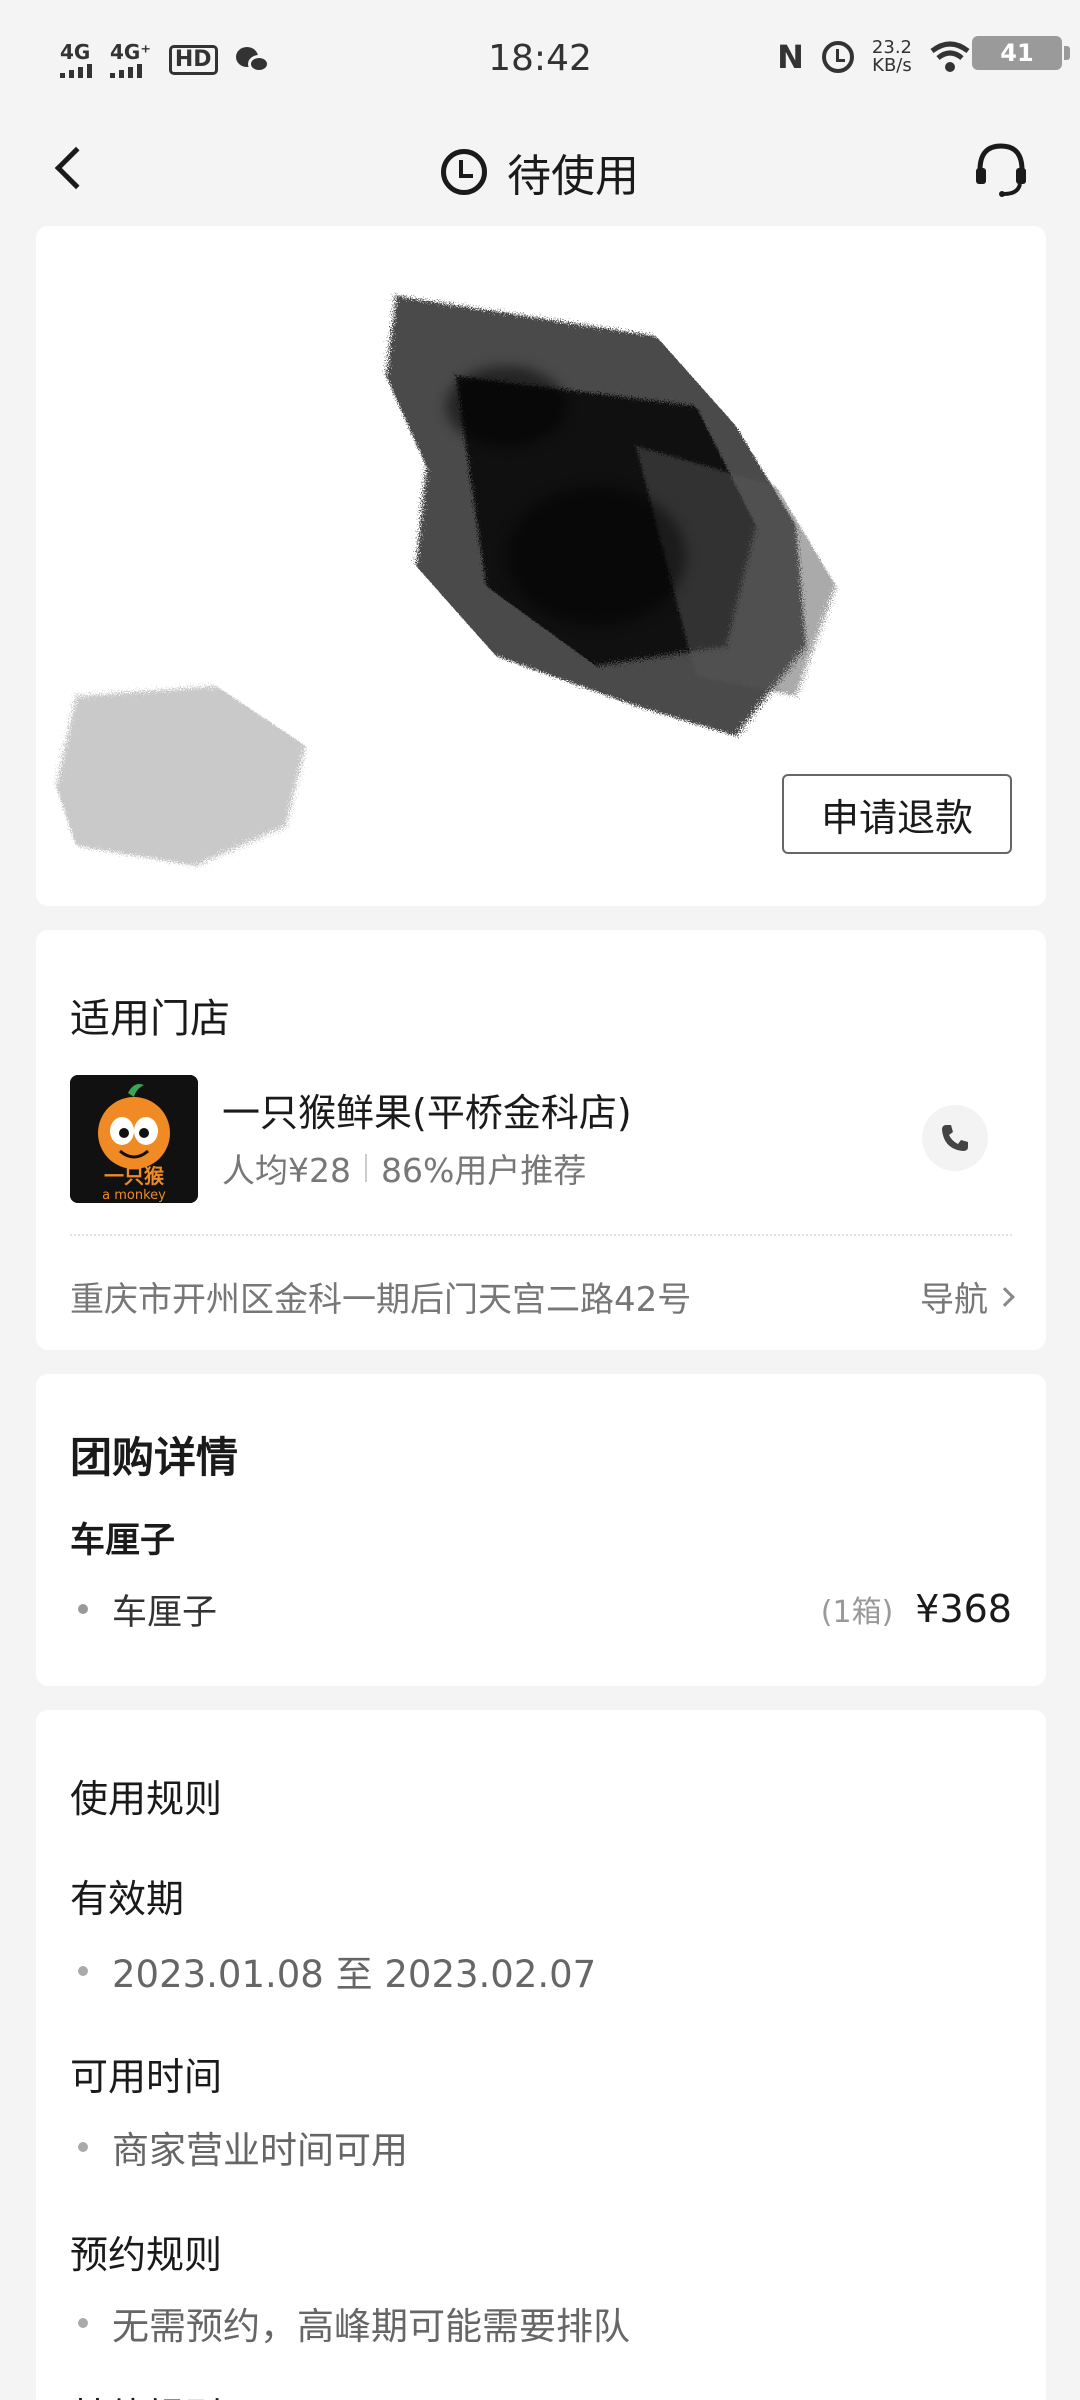  I want to click on group-buy-item: 车厘子 (1箱) ¥368, so click(541, 1609).